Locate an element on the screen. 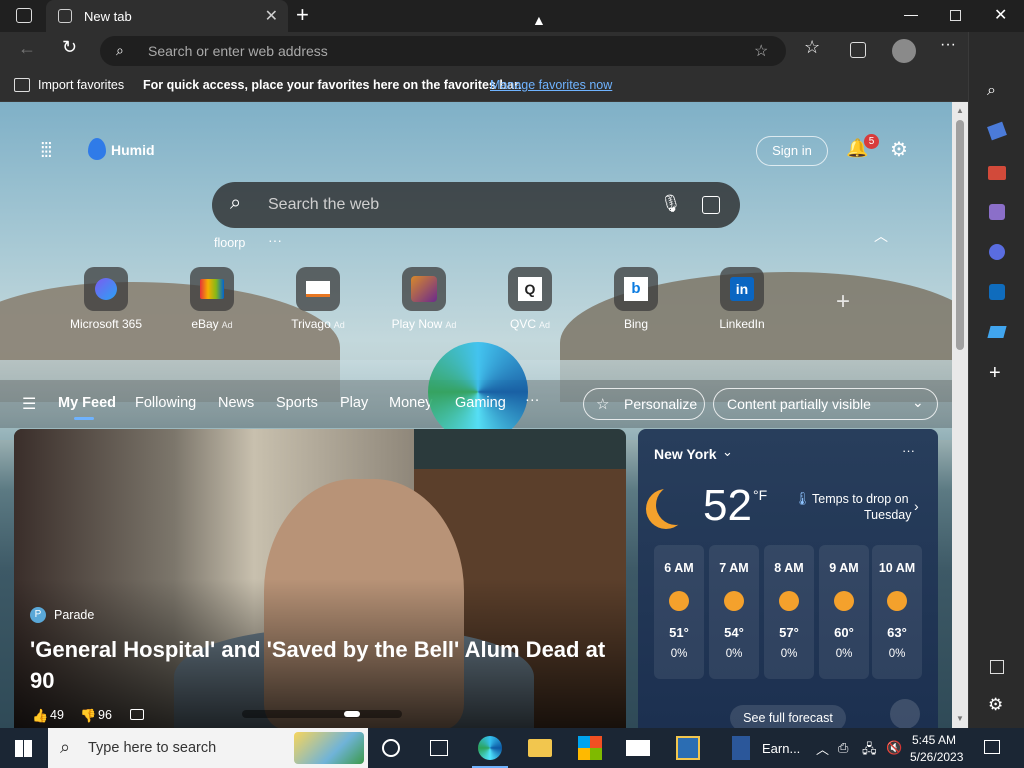  add-shortcut-button: + is located at coordinates (843, 302).